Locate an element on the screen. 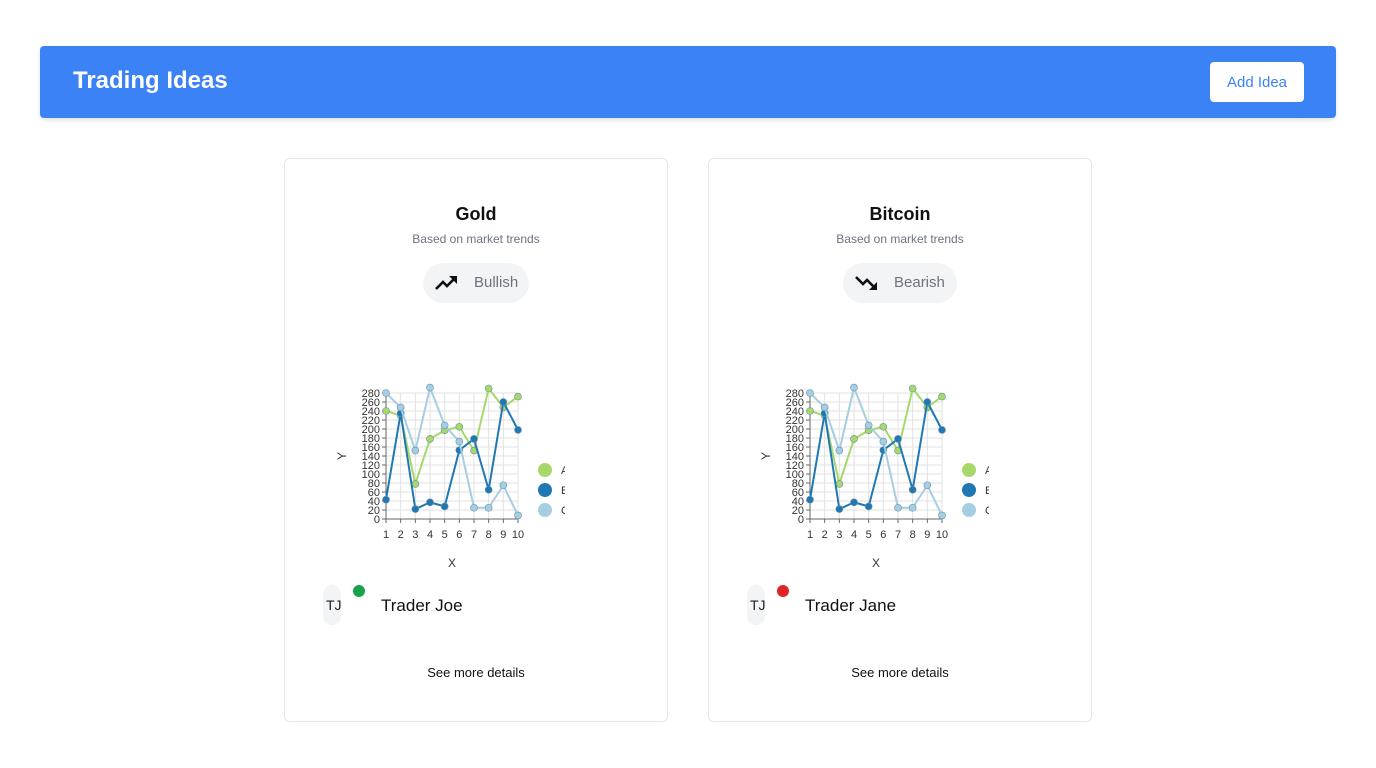  legend-label: A is located at coordinates (987, 471).